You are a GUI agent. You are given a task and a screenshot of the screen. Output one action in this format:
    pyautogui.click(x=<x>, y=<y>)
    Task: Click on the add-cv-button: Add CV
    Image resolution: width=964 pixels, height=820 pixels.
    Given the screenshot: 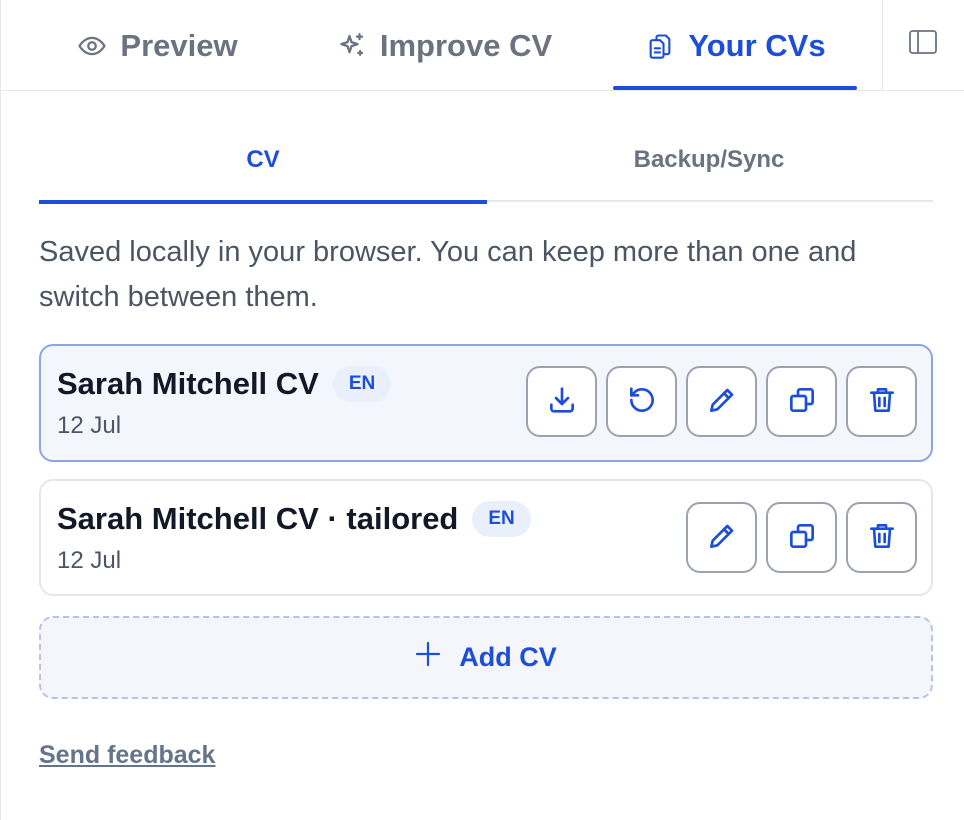 What is the action you would take?
    pyautogui.click(x=486, y=657)
    